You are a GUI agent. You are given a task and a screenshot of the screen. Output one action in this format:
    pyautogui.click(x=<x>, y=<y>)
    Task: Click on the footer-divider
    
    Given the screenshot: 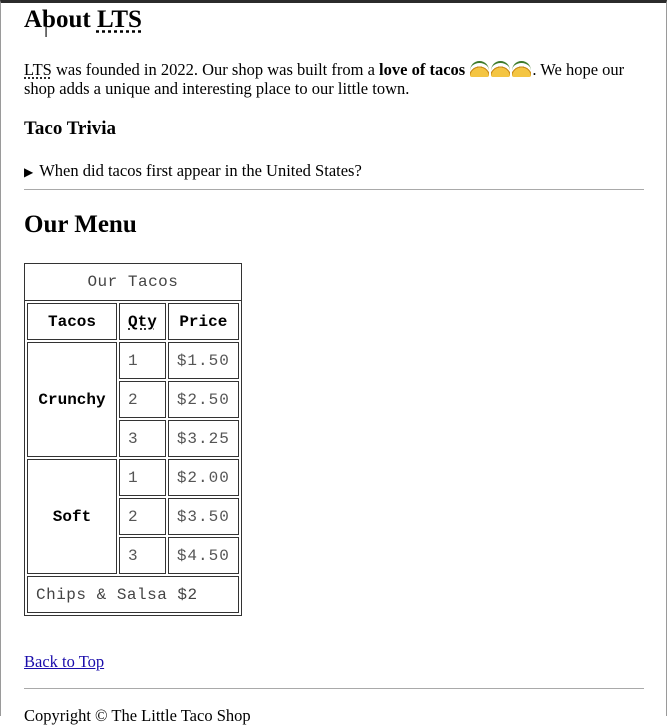 What is the action you would take?
    pyautogui.click(x=334, y=688)
    